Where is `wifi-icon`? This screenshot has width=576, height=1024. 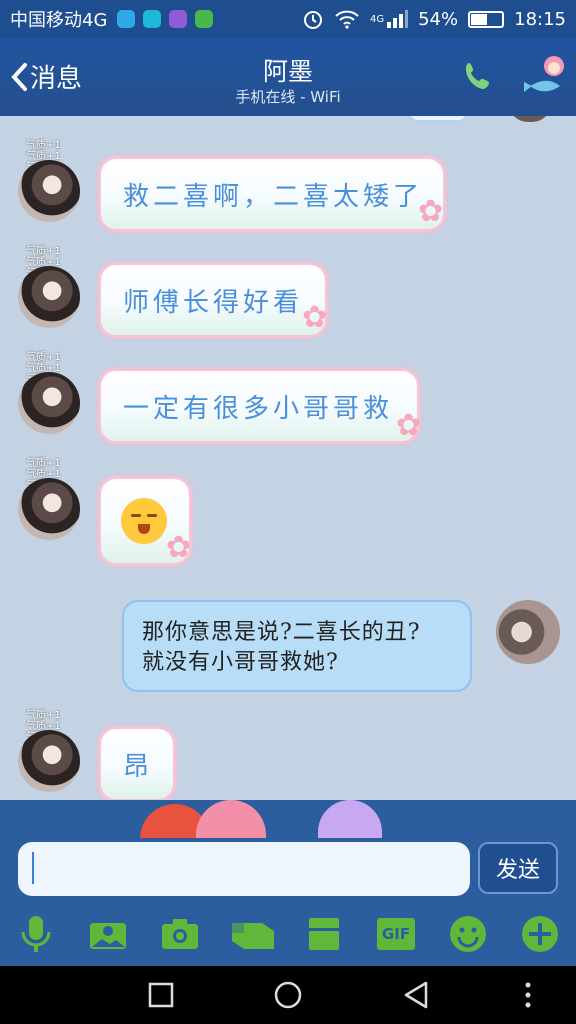 wifi-icon is located at coordinates (347, 19).